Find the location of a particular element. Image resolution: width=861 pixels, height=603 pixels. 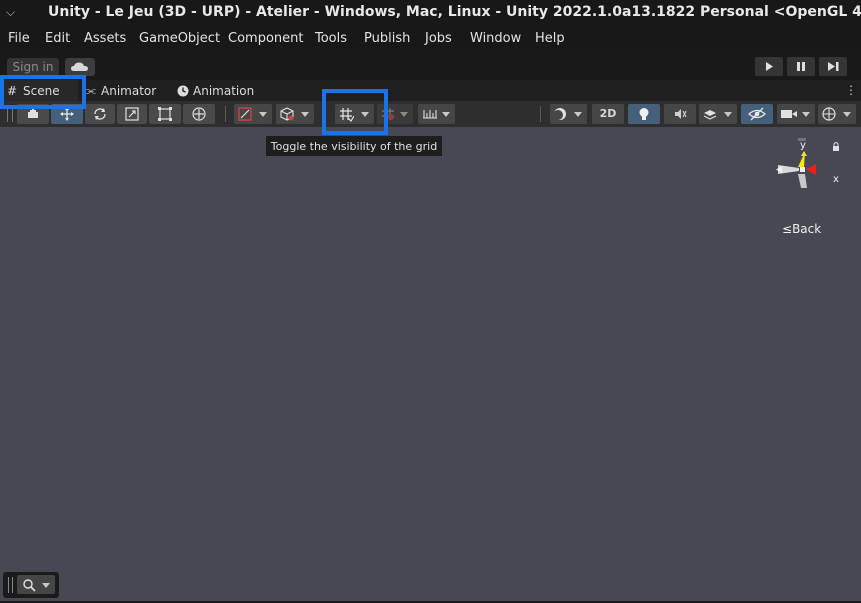

toggle-2d-label: 2D is located at coordinates (608, 113).